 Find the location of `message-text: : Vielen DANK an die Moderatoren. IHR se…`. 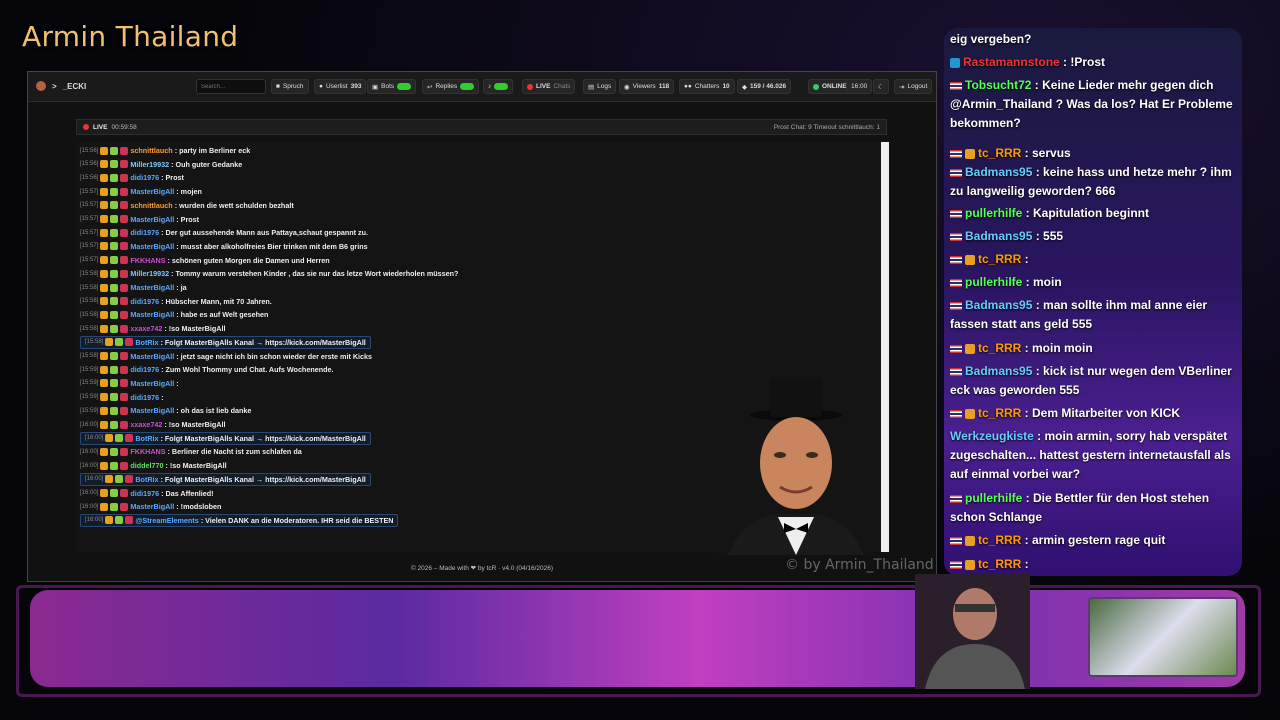

message-text: : Vielen DANK an die Moderatoren. IHR se… is located at coordinates (297, 520).